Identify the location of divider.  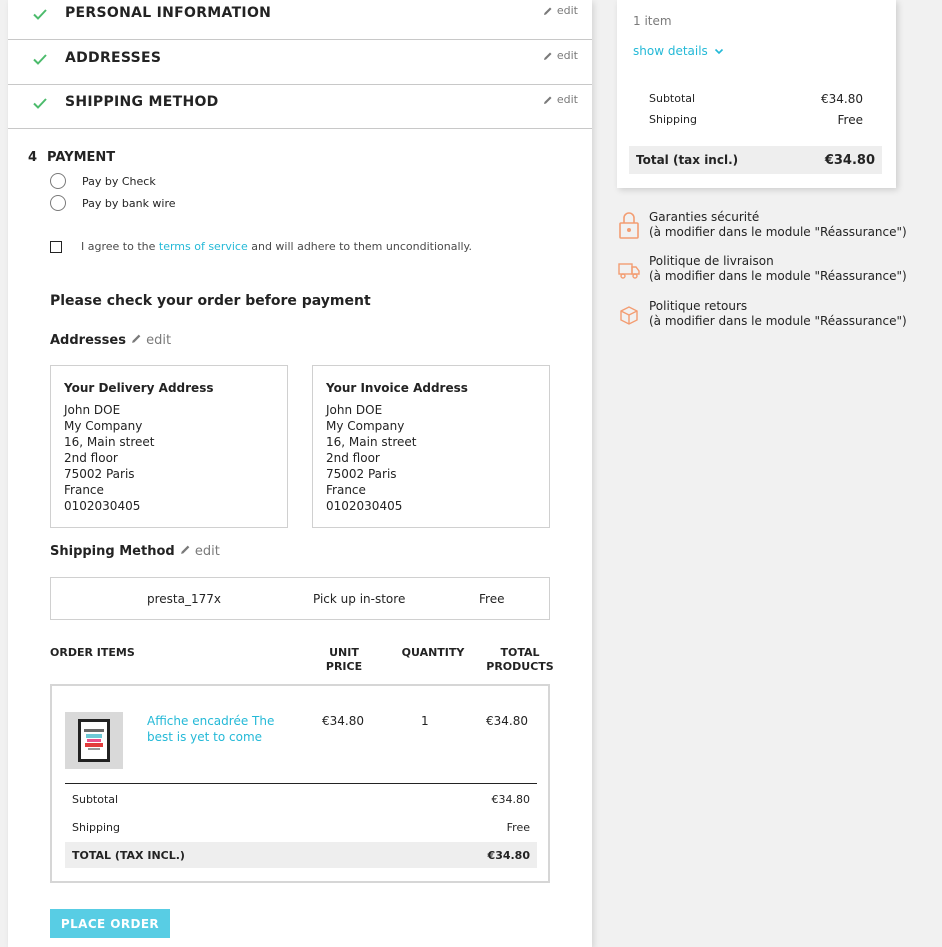
(301, 783).